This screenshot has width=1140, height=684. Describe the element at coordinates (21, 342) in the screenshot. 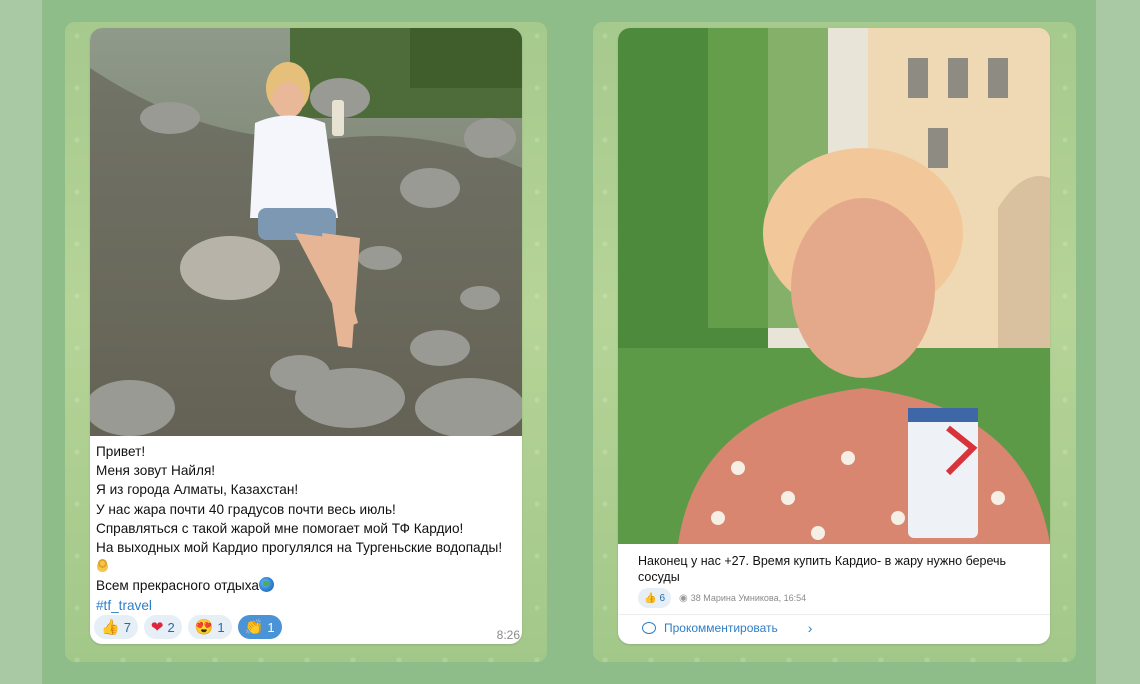

I see `background-strip-left` at that location.